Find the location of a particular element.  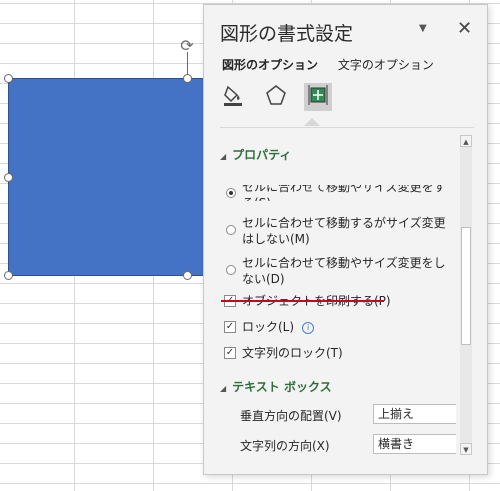

checkbox-text-lock: ✓ is located at coordinates (230, 353).